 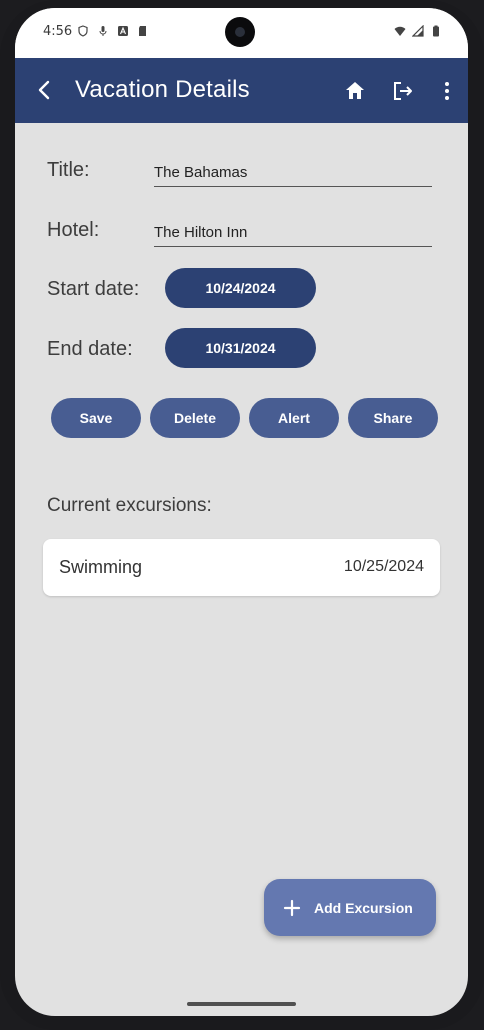 I want to click on add-excursion-button: Add Excursion, so click(x=350, y=907).